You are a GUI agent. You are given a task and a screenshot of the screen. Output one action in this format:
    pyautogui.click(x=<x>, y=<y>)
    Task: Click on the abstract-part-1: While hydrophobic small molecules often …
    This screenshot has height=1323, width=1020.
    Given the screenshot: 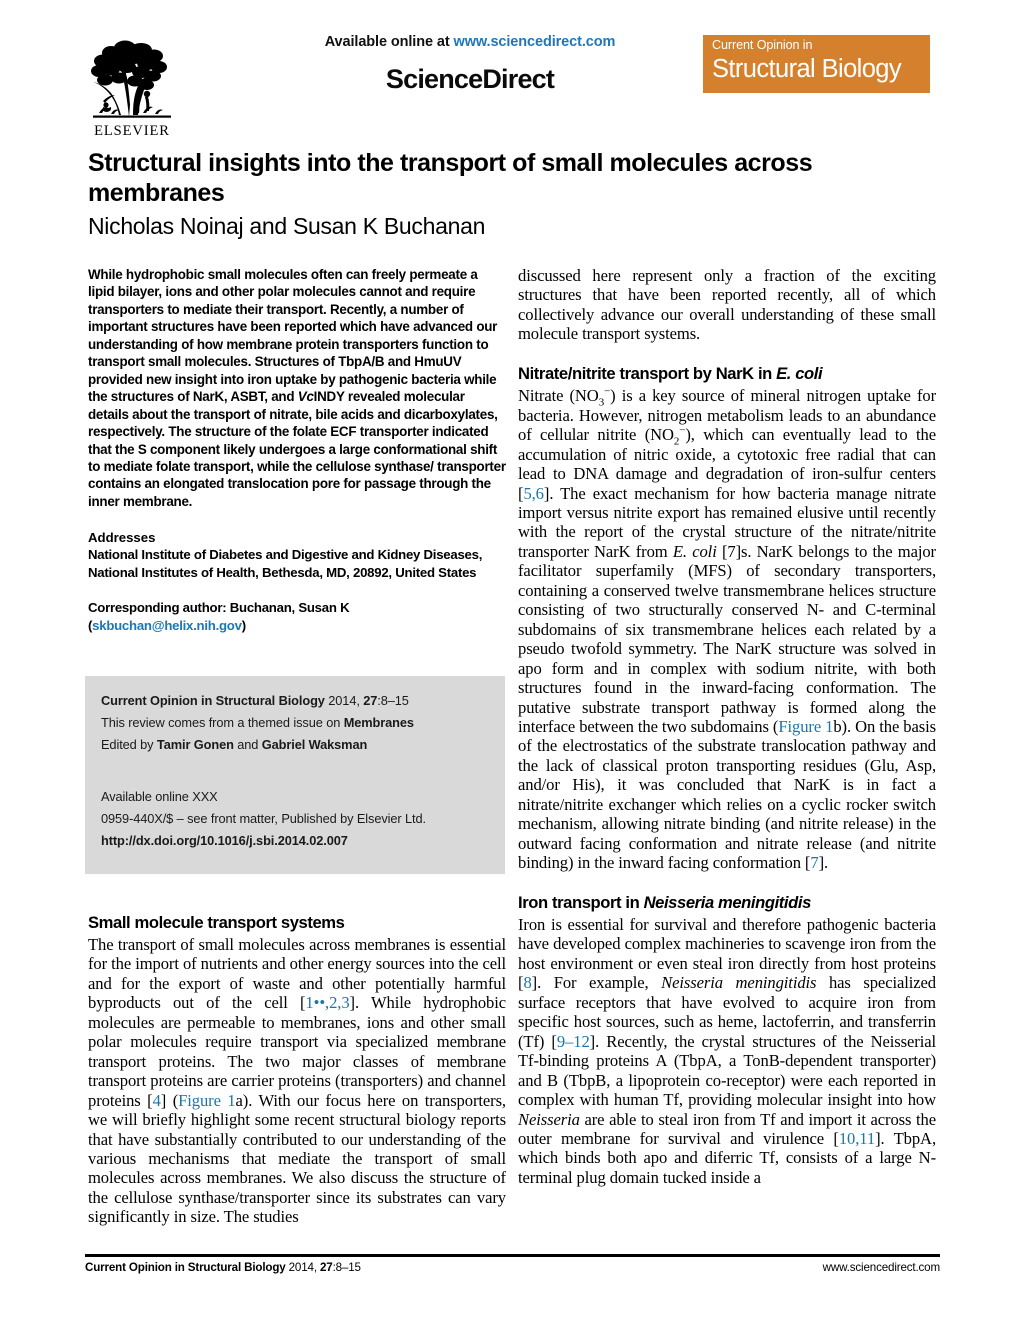 What is the action you would take?
    pyautogui.click(x=293, y=336)
    